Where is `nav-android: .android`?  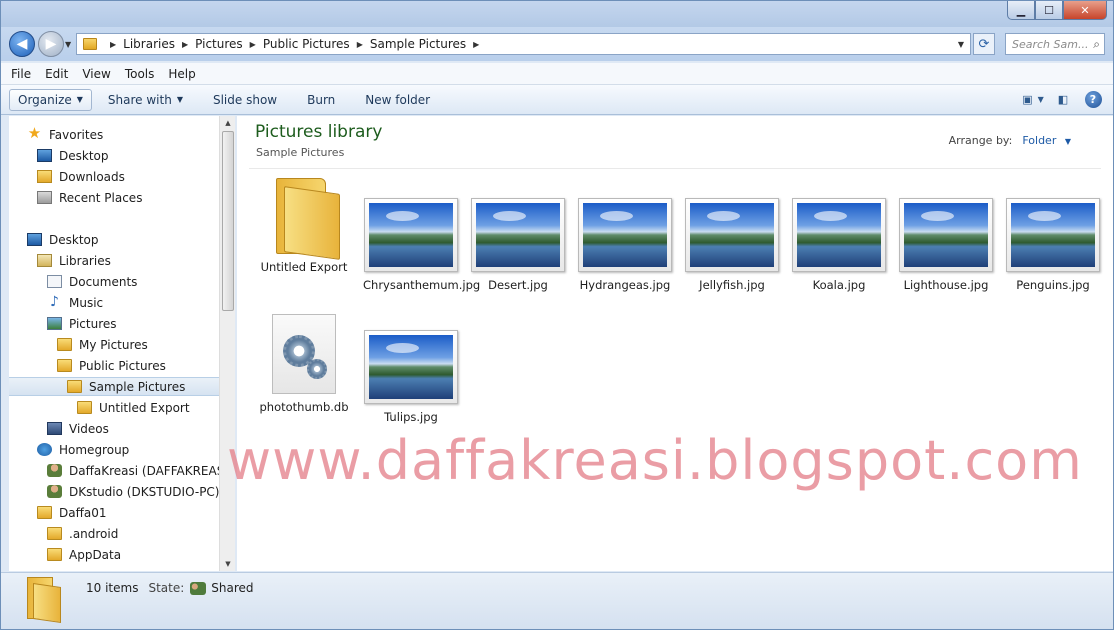
nav-android: .android is located at coordinates (82, 533).